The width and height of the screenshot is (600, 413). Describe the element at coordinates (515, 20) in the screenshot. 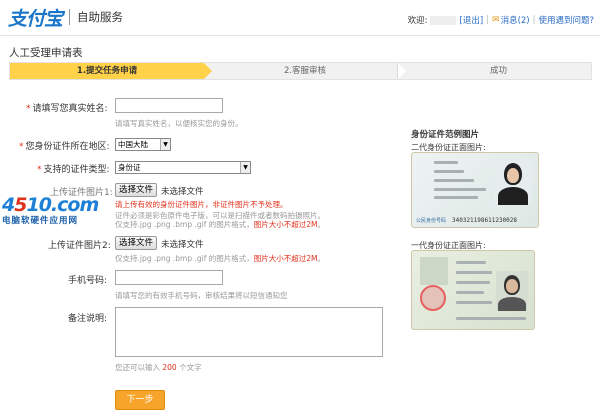

I see `messages-link: 消息(2)` at that location.